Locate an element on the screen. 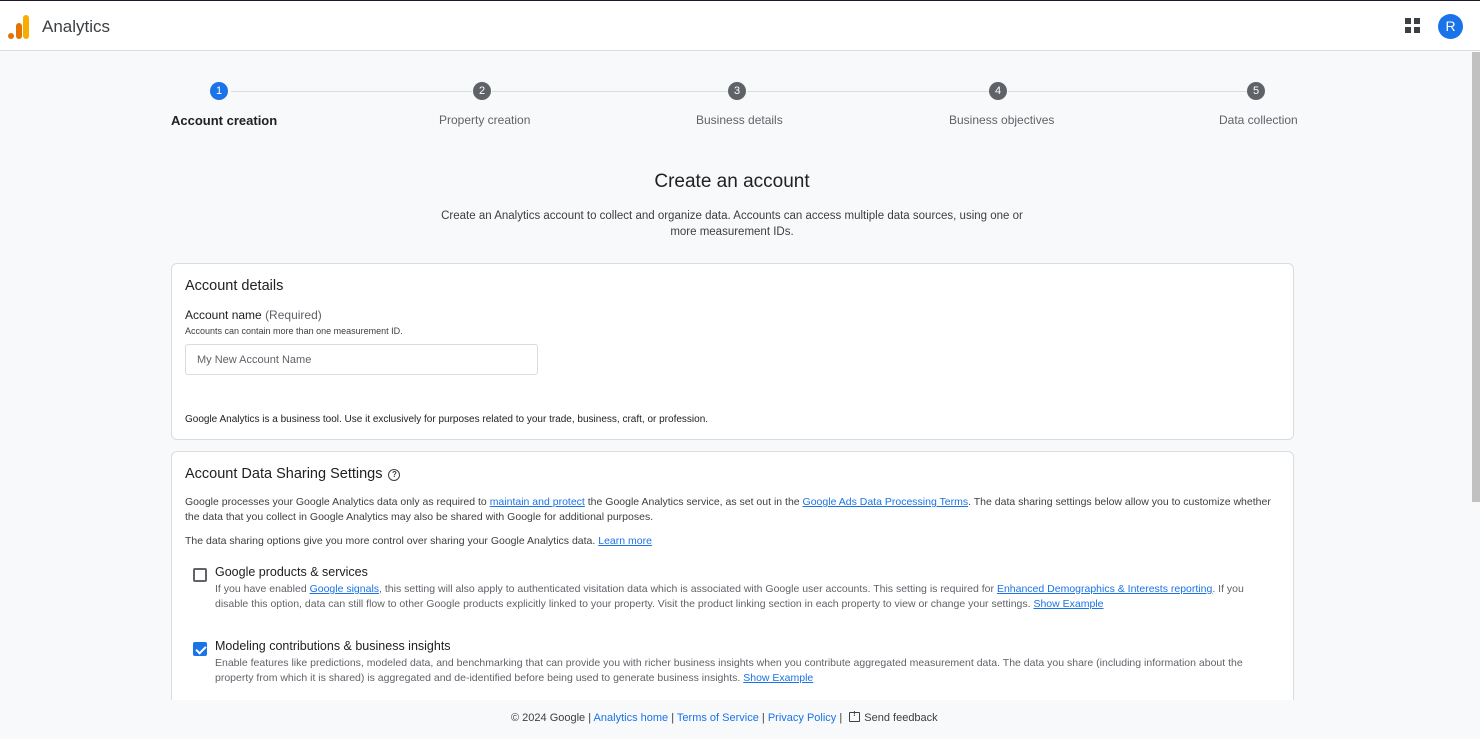  step-label: Data collection is located at coordinates (1258, 120).